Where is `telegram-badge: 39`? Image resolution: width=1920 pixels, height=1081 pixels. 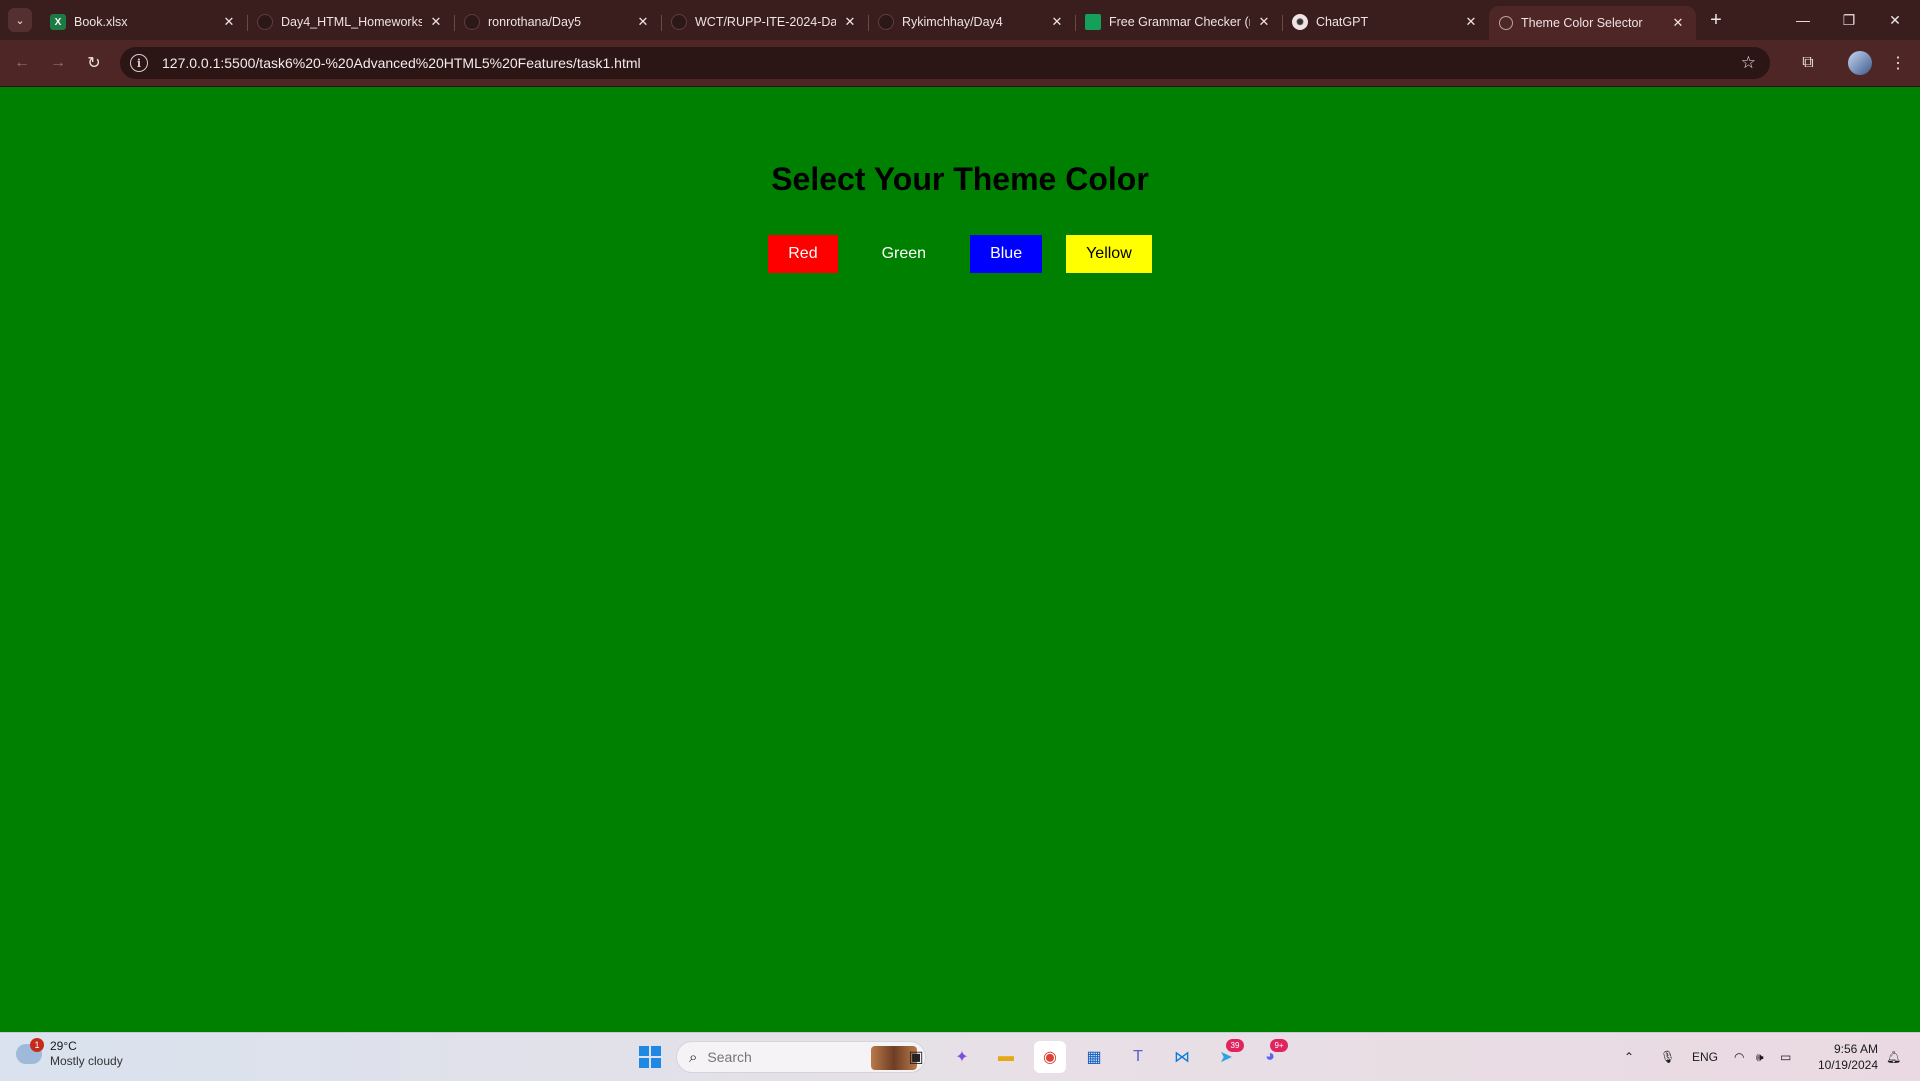
telegram-badge: 39 is located at coordinates (1235, 1045).